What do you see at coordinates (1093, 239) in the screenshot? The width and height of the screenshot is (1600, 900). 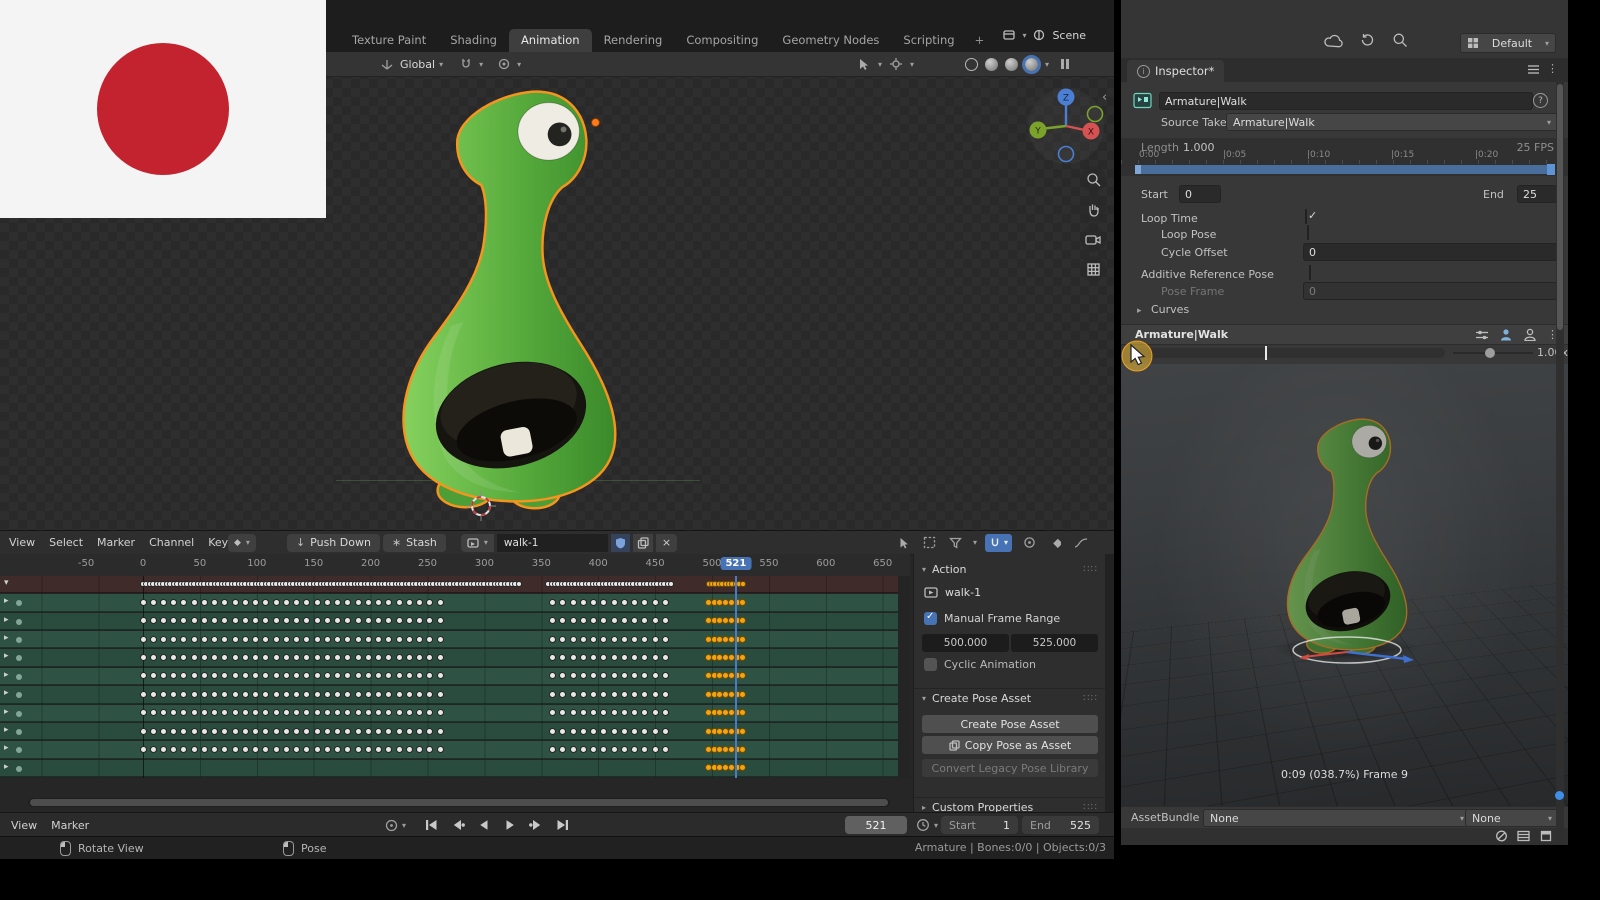 I see `camera-view-icon` at bounding box center [1093, 239].